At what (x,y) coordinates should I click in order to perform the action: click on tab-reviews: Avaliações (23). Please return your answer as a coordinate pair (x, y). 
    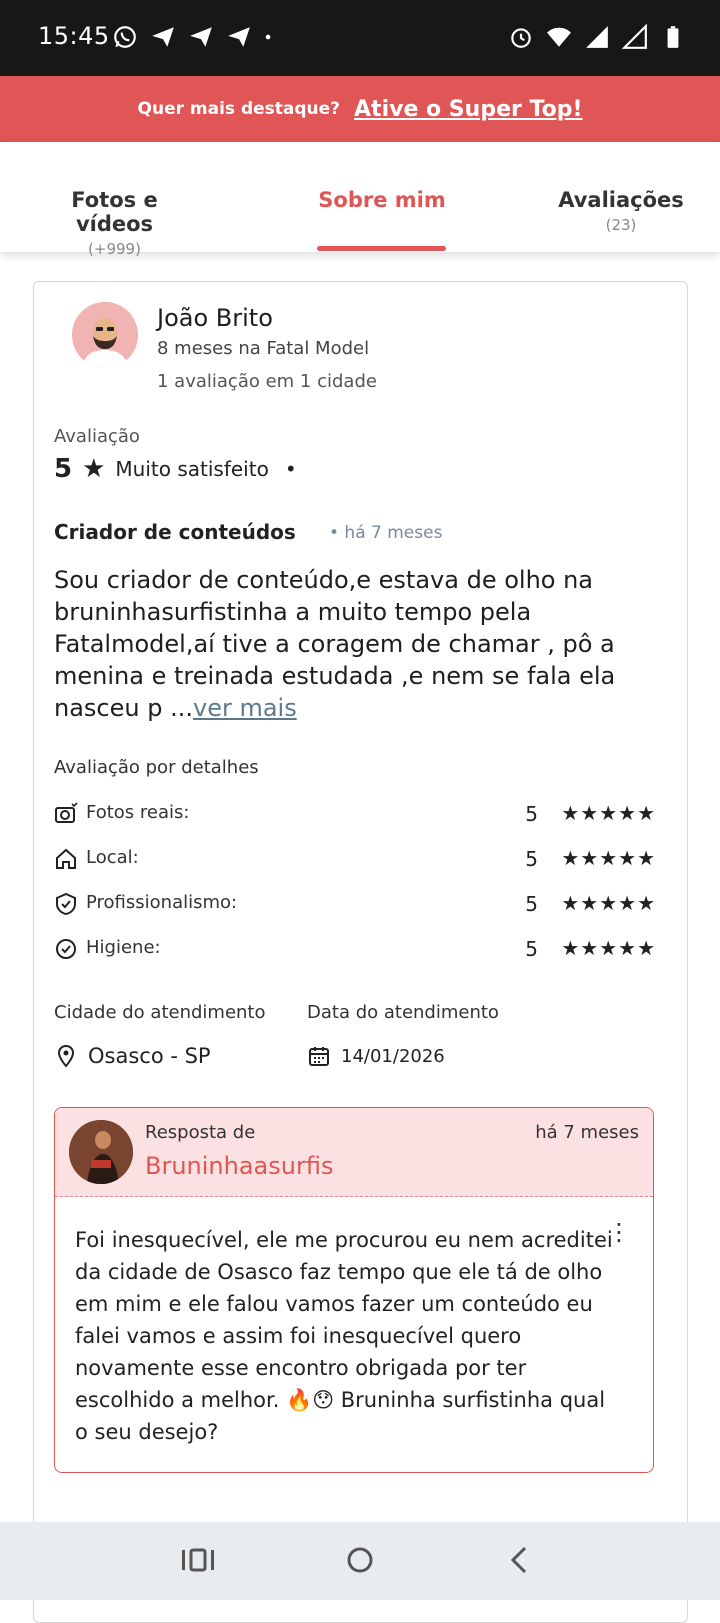
    Looking at the image, I should click on (621, 211).